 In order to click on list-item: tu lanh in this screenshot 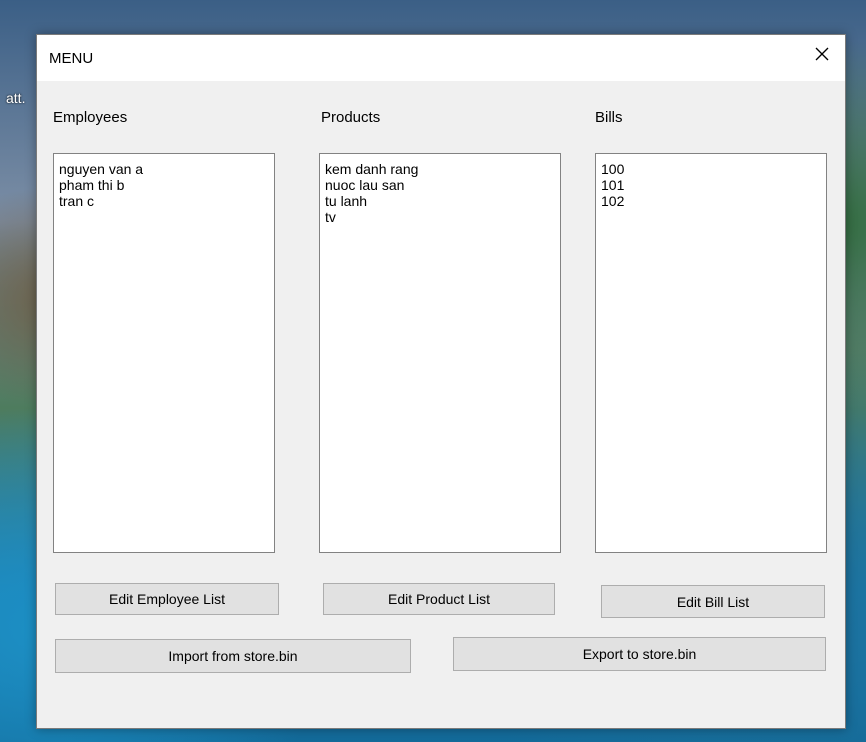, I will do `click(442, 201)`.